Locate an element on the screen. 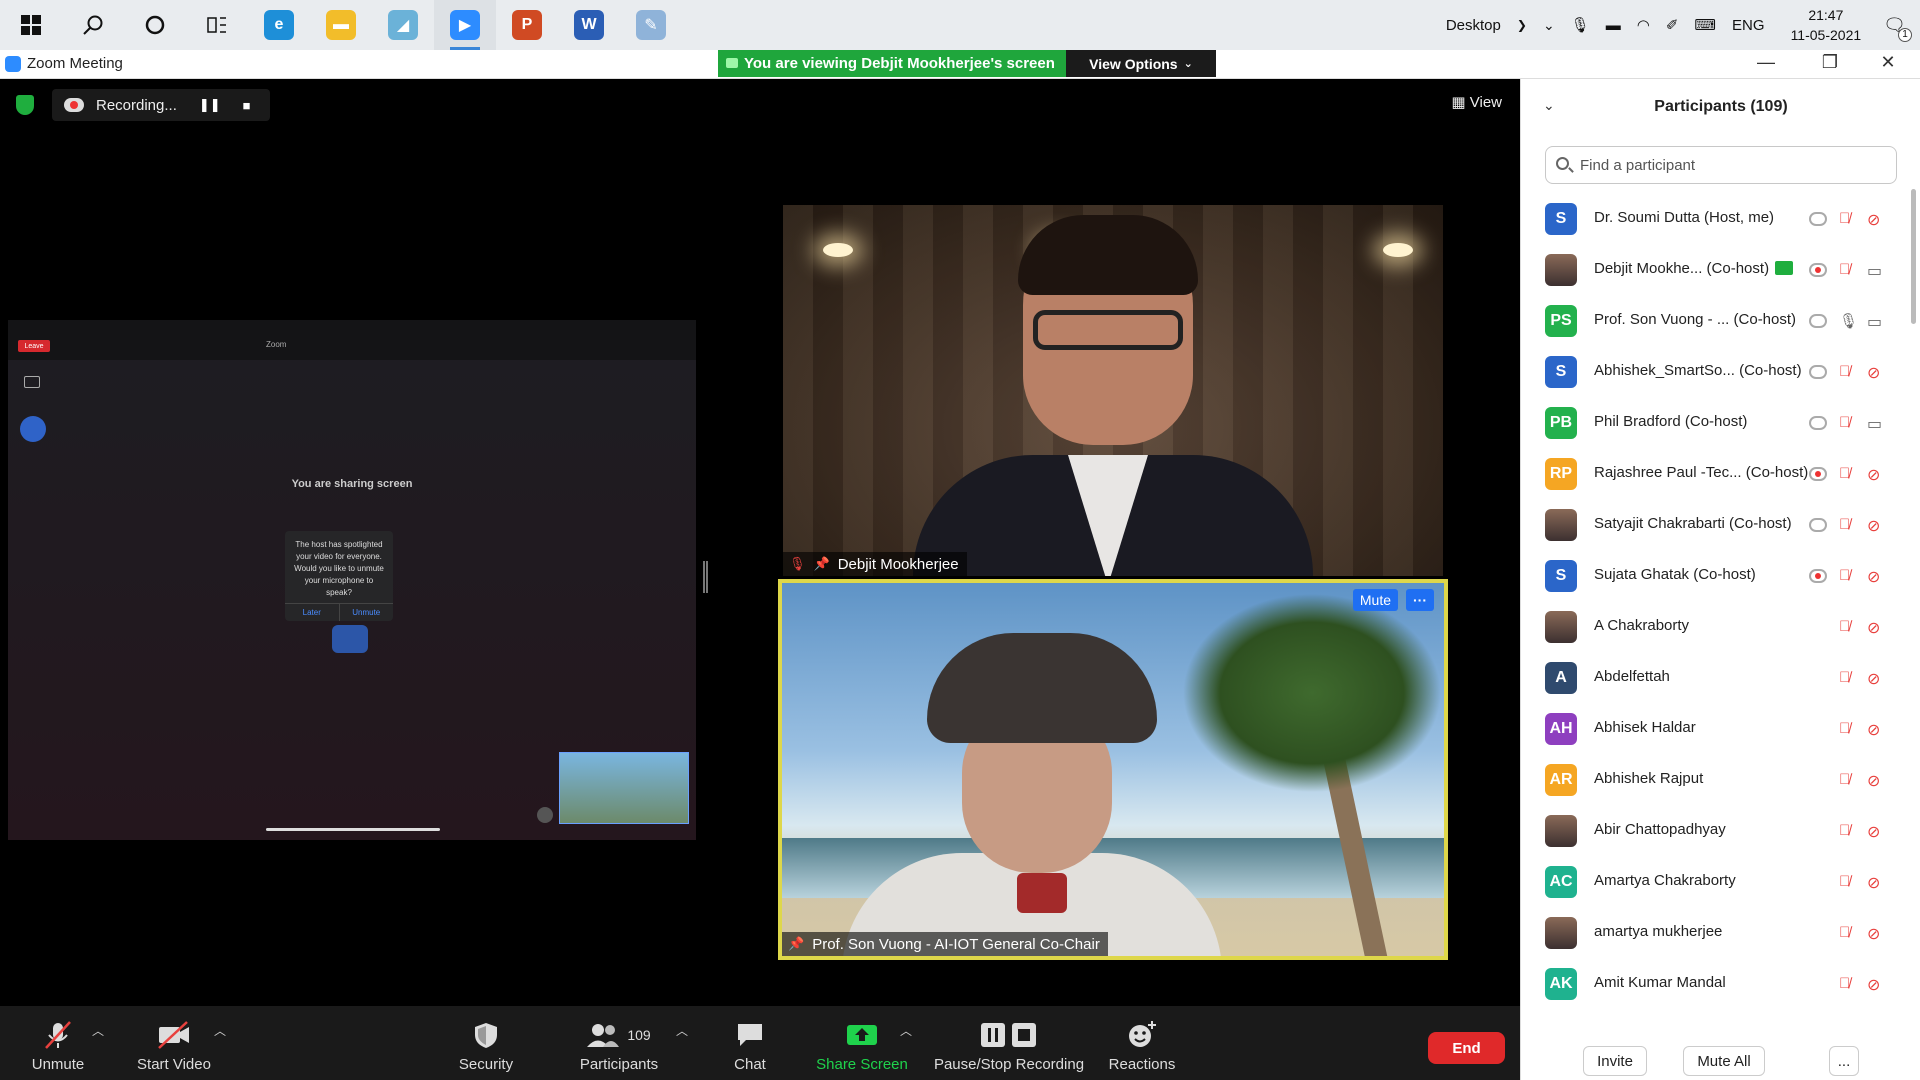 The height and width of the screenshot is (1080, 1920). participant-name: Abhishek_SmartSo... (Co-host) is located at coordinates (1698, 370).